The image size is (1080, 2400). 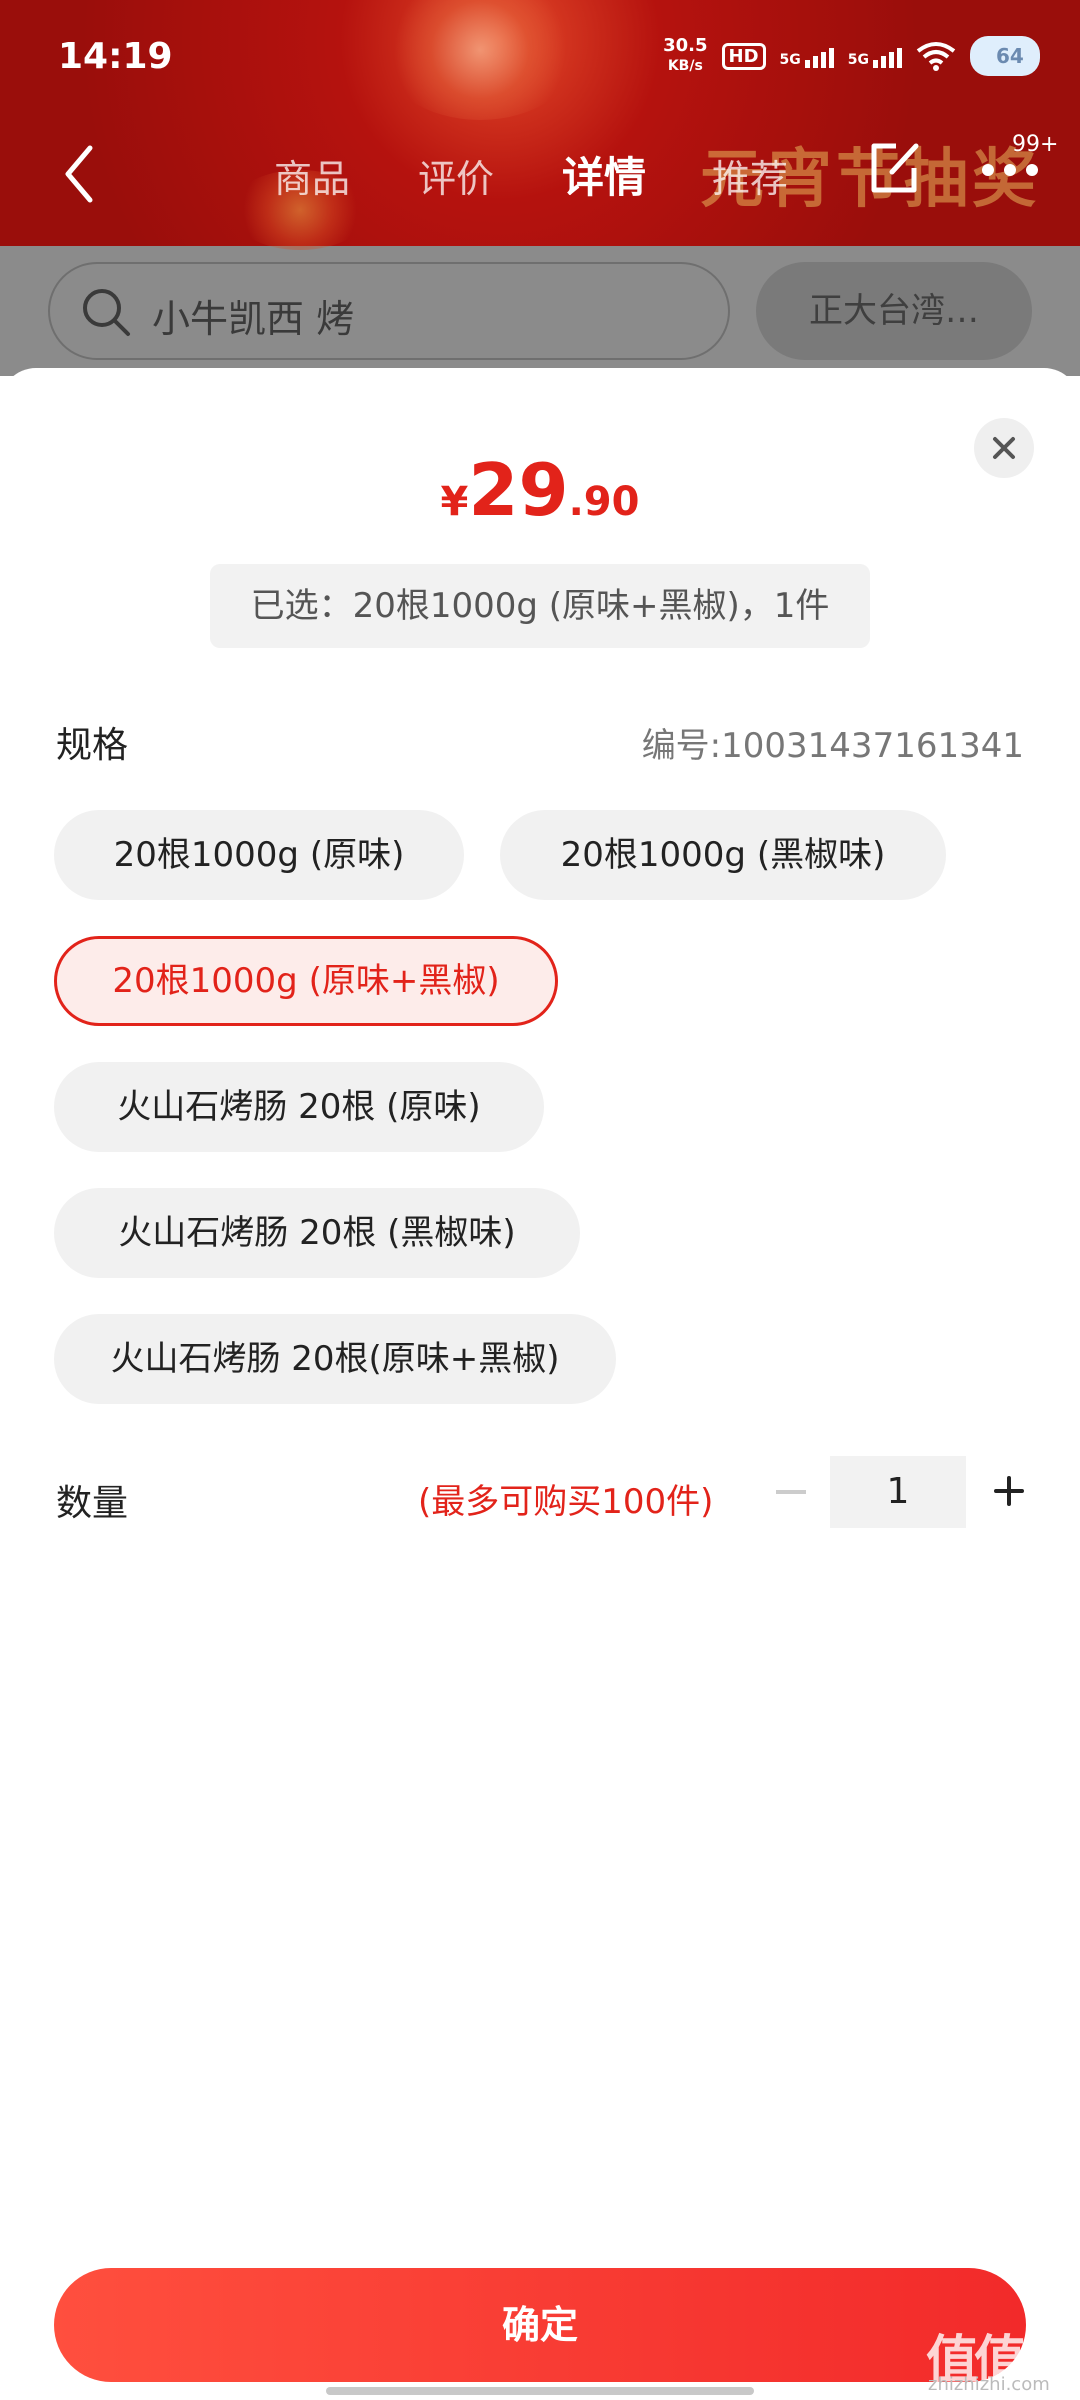 What do you see at coordinates (685, 66) in the screenshot?
I see `net-speed-unit: KB/s` at bounding box center [685, 66].